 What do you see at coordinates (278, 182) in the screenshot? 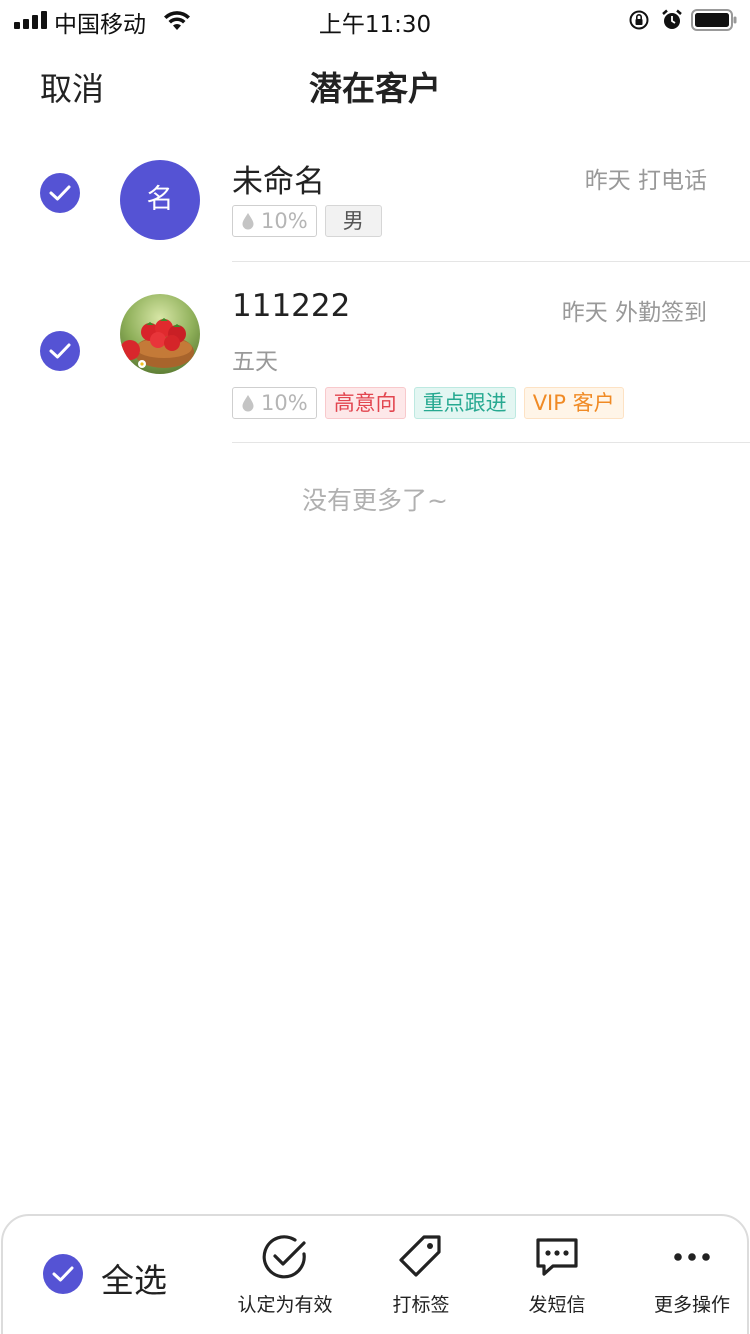
I see `customer-name: 未命名` at bounding box center [278, 182].